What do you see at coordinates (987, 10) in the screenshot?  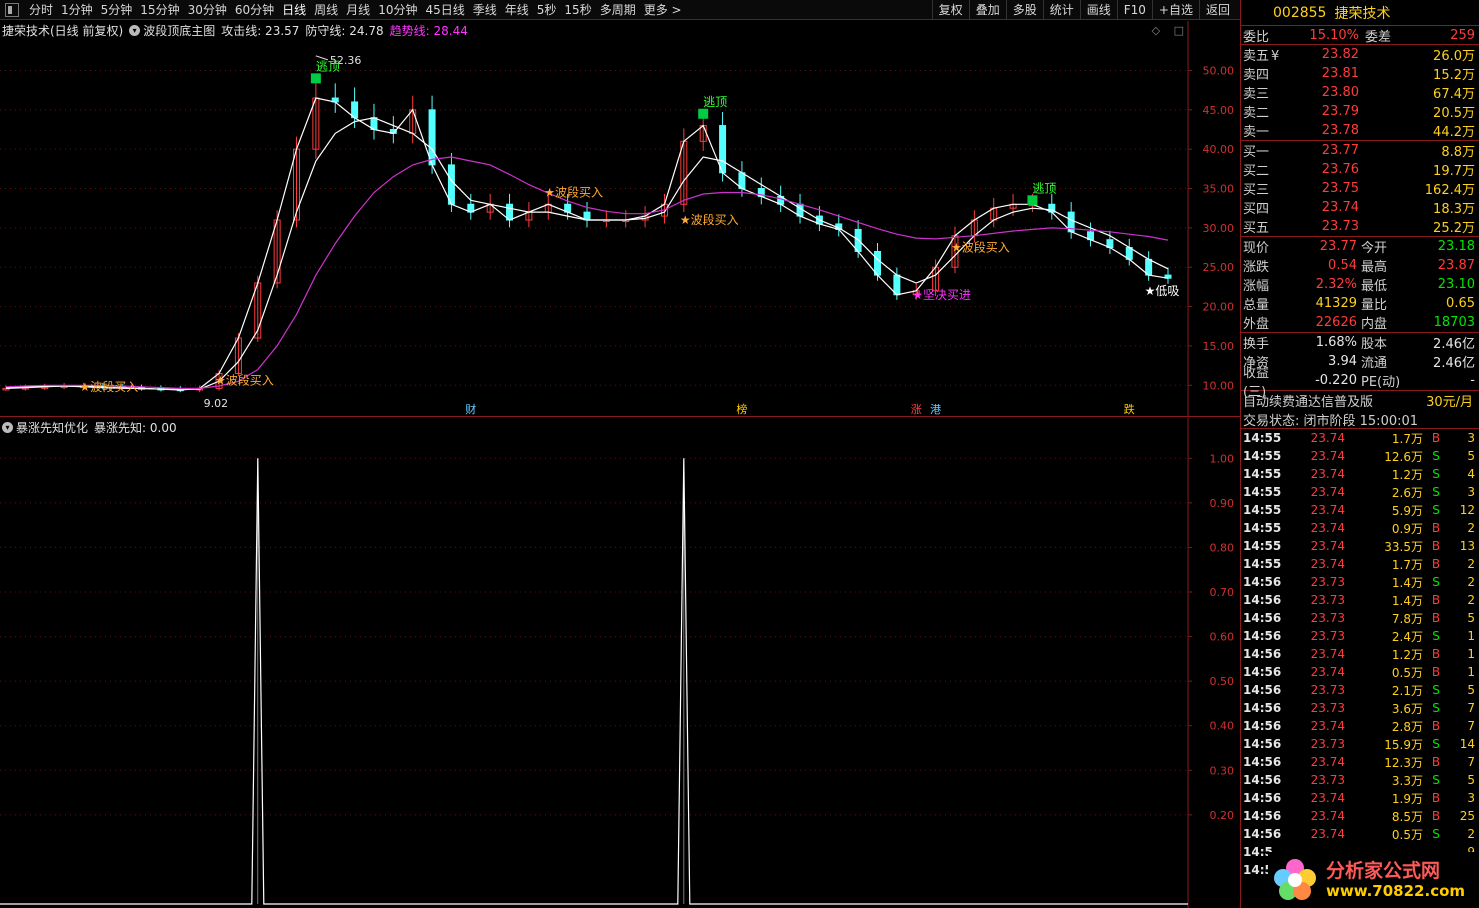 I see `toolbar-action-button: 叠加` at bounding box center [987, 10].